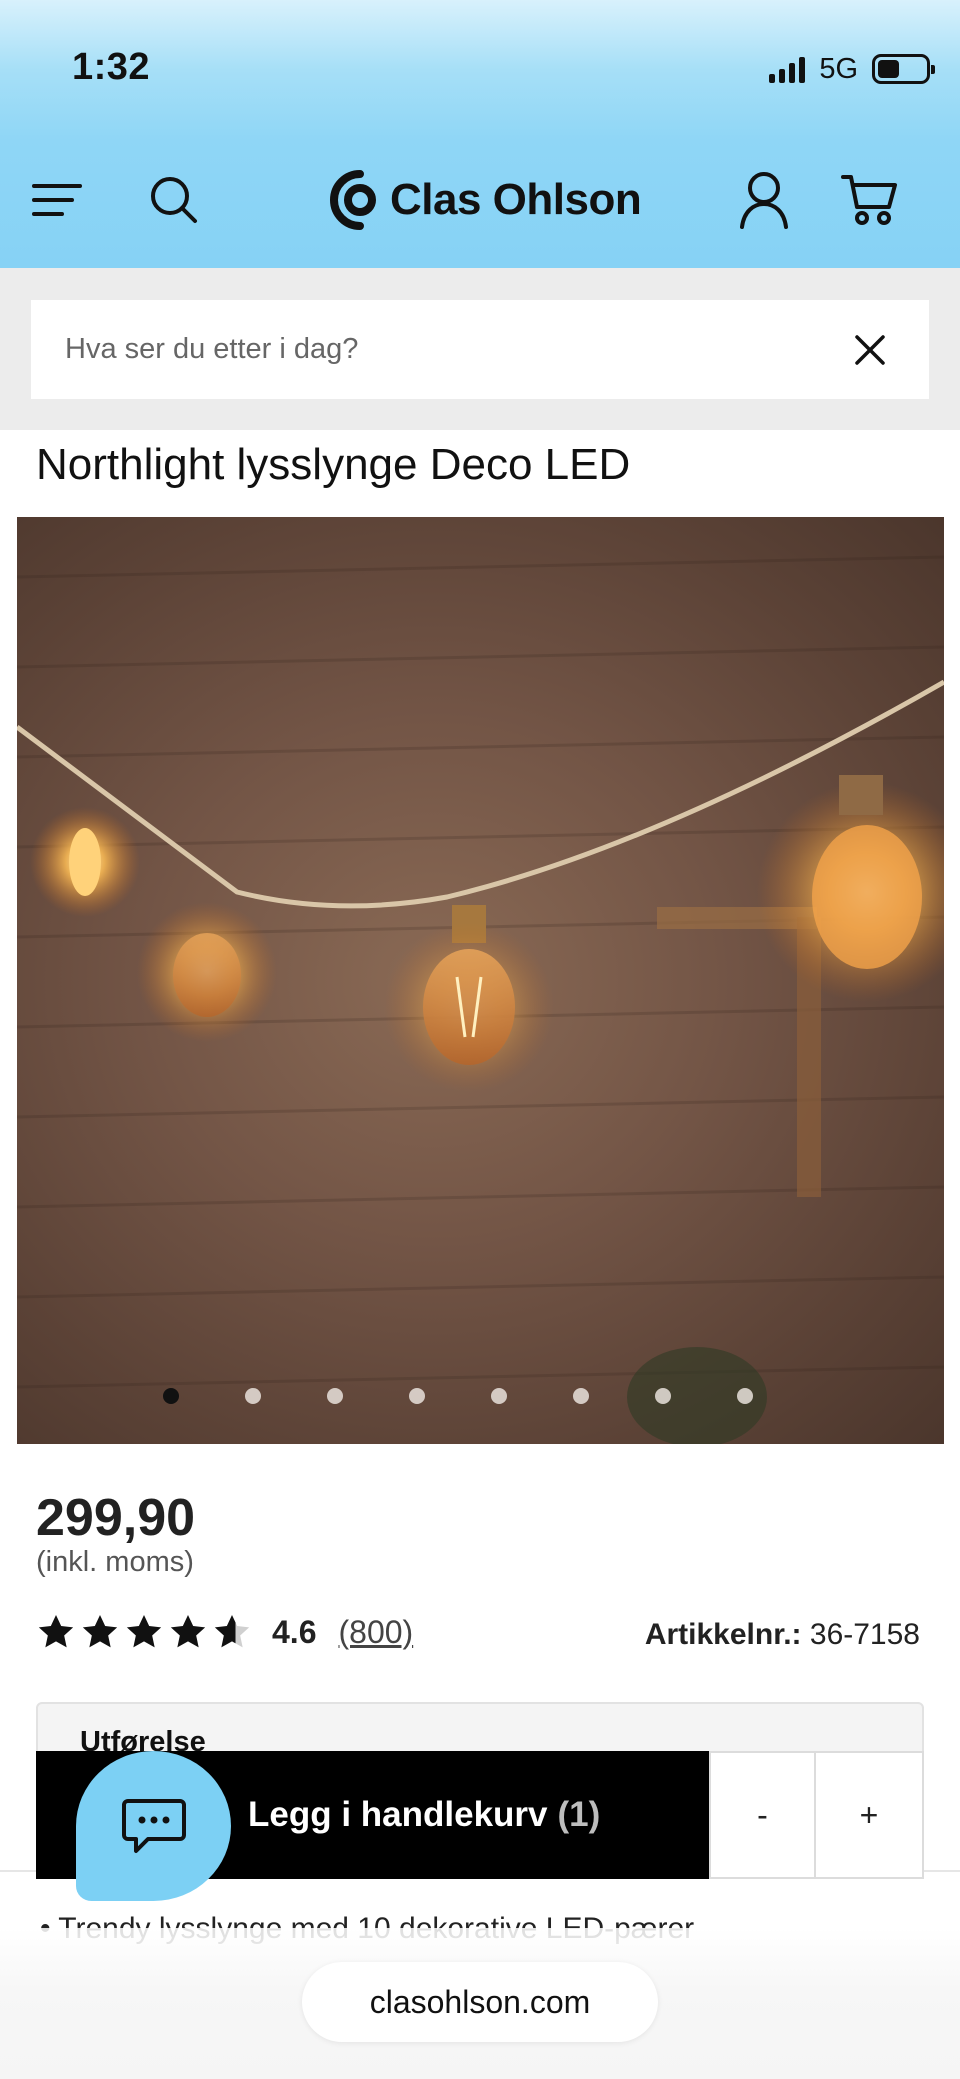 The image size is (960, 2079). I want to click on clear-search-button, so click(870, 350).